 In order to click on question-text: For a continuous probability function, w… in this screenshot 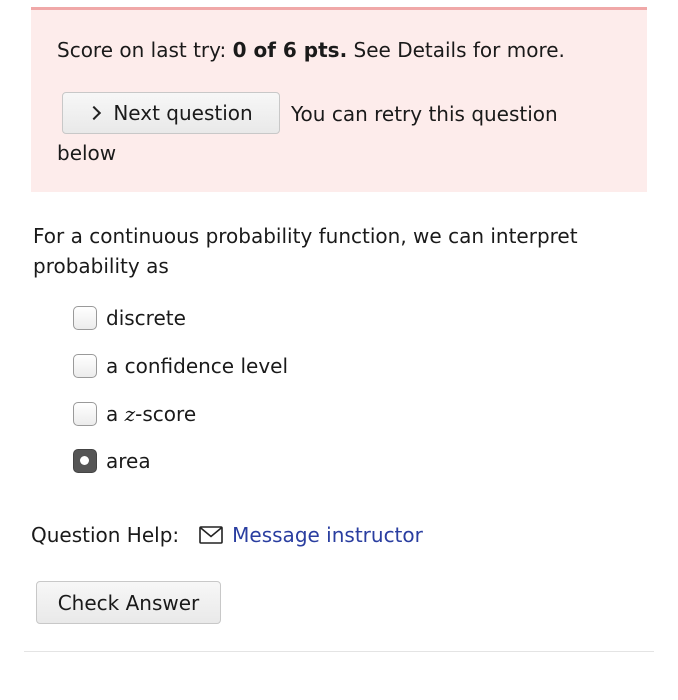, I will do `click(305, 251)`.